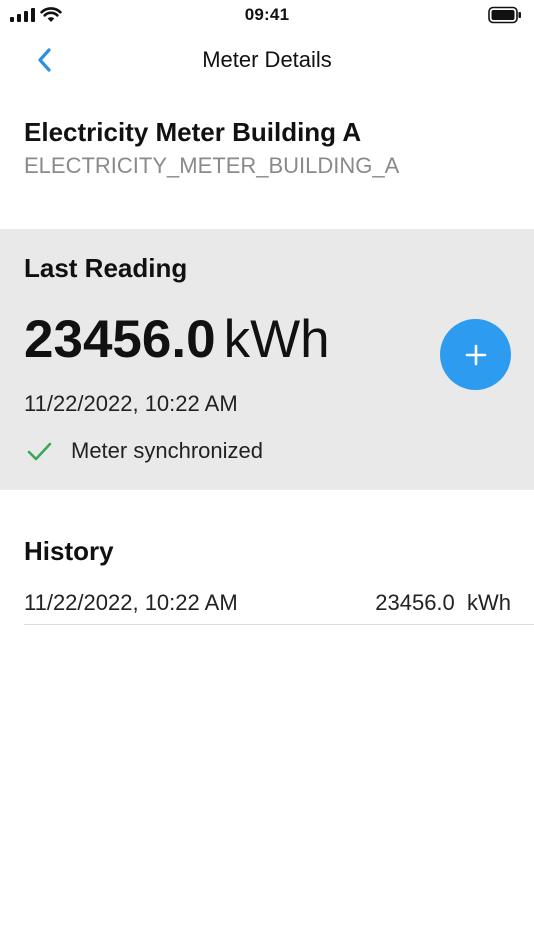 The width and height of the screenshot is (534, 950). I want to click on meter-name: Electricity Meter Building A, so click(193, 132).